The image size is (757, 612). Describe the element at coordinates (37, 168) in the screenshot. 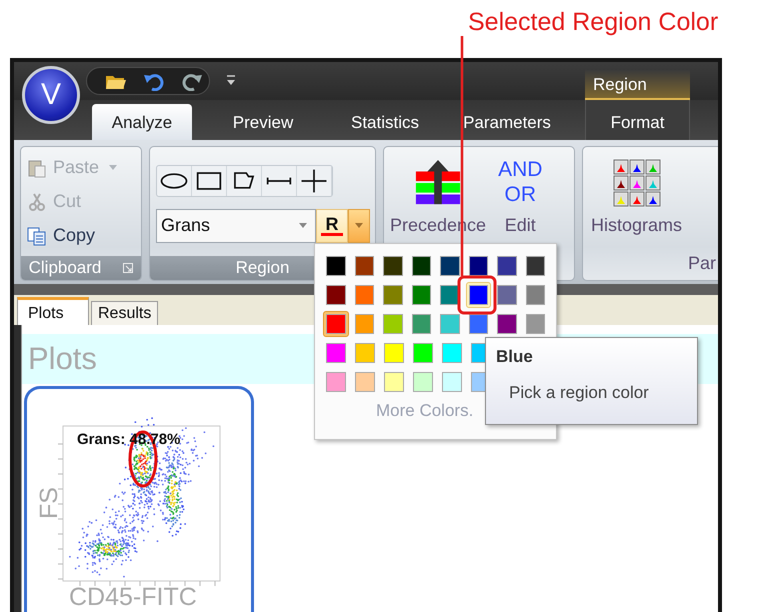

I see `clipboard-icon` at that location.